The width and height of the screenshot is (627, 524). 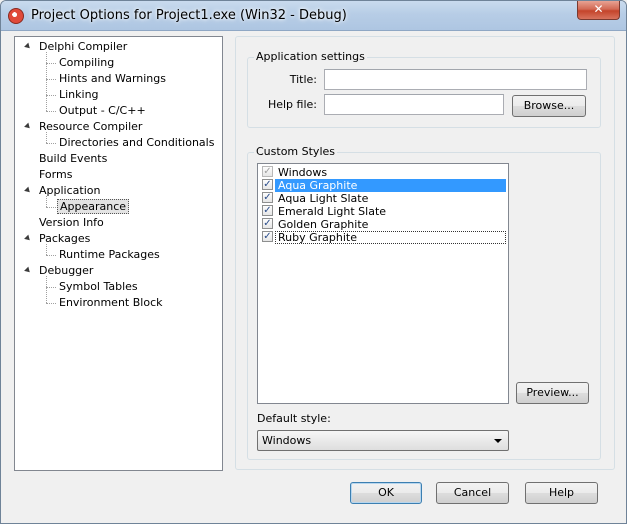 I want to click on tree-item-label: Compiling, so click(x=87, y=62).